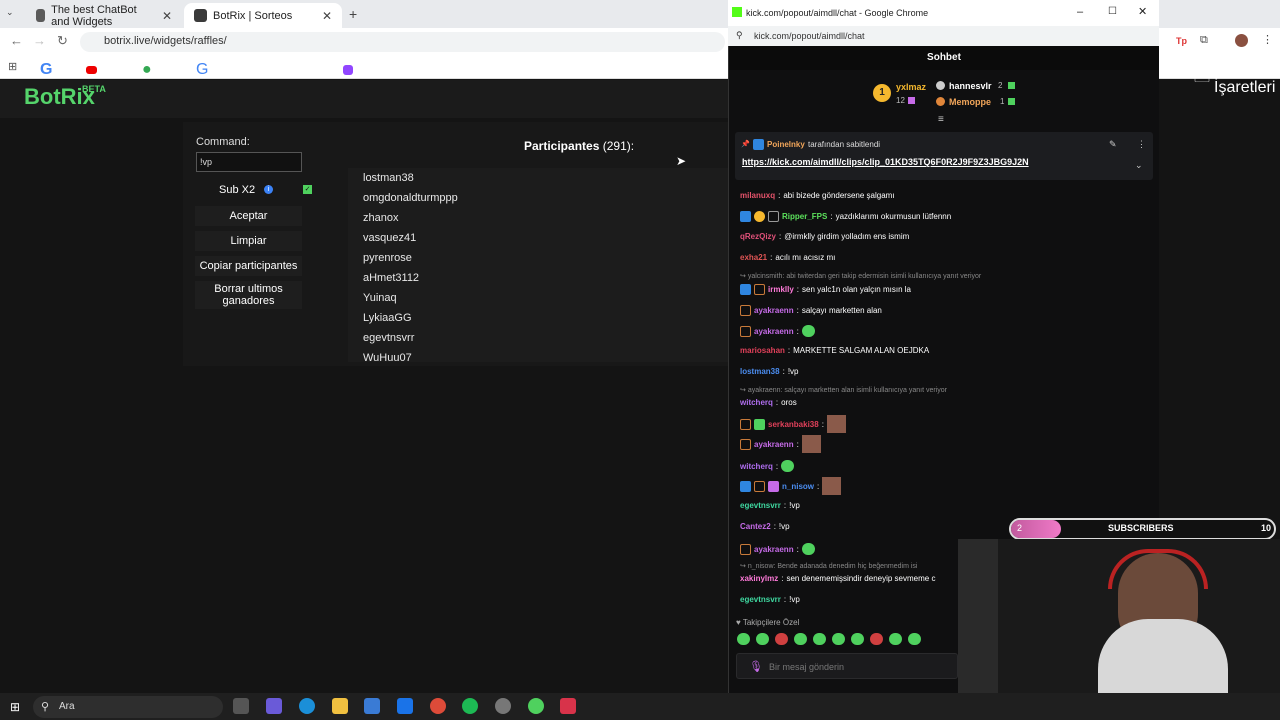 This screenshot has width=1280, height=720. I want to click on chat-message: ayakraenn: salçayı marketten alan, so click(811, 310).